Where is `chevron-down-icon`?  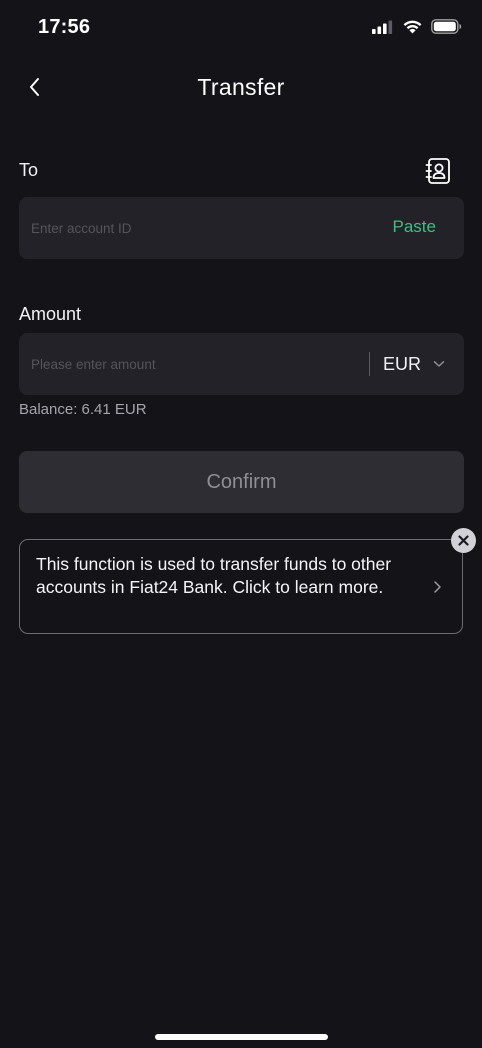 chevron-down-icon is located at coordinates (439, 364).